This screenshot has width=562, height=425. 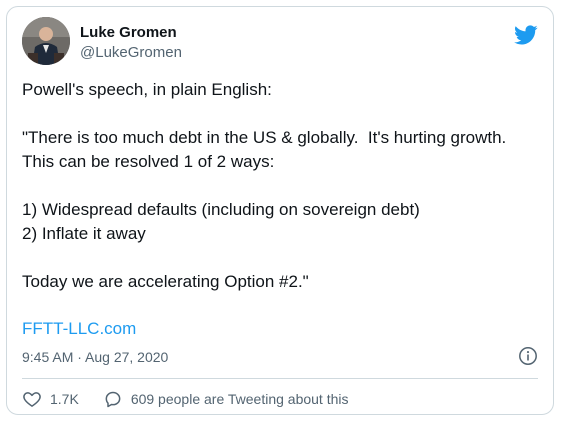 I want to click on author-name: Luke Gromen, so click(x=128, y=32).